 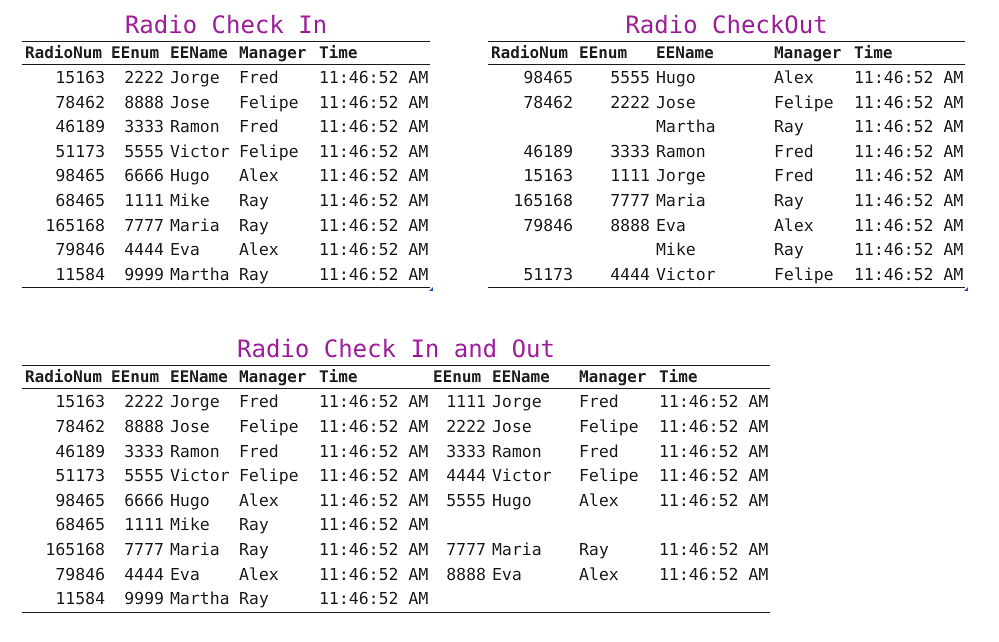 What do you see at coordinates (80, 525) in the screenshot?
I see `table-cell-text: 68465` at bounding box center [80, 525].